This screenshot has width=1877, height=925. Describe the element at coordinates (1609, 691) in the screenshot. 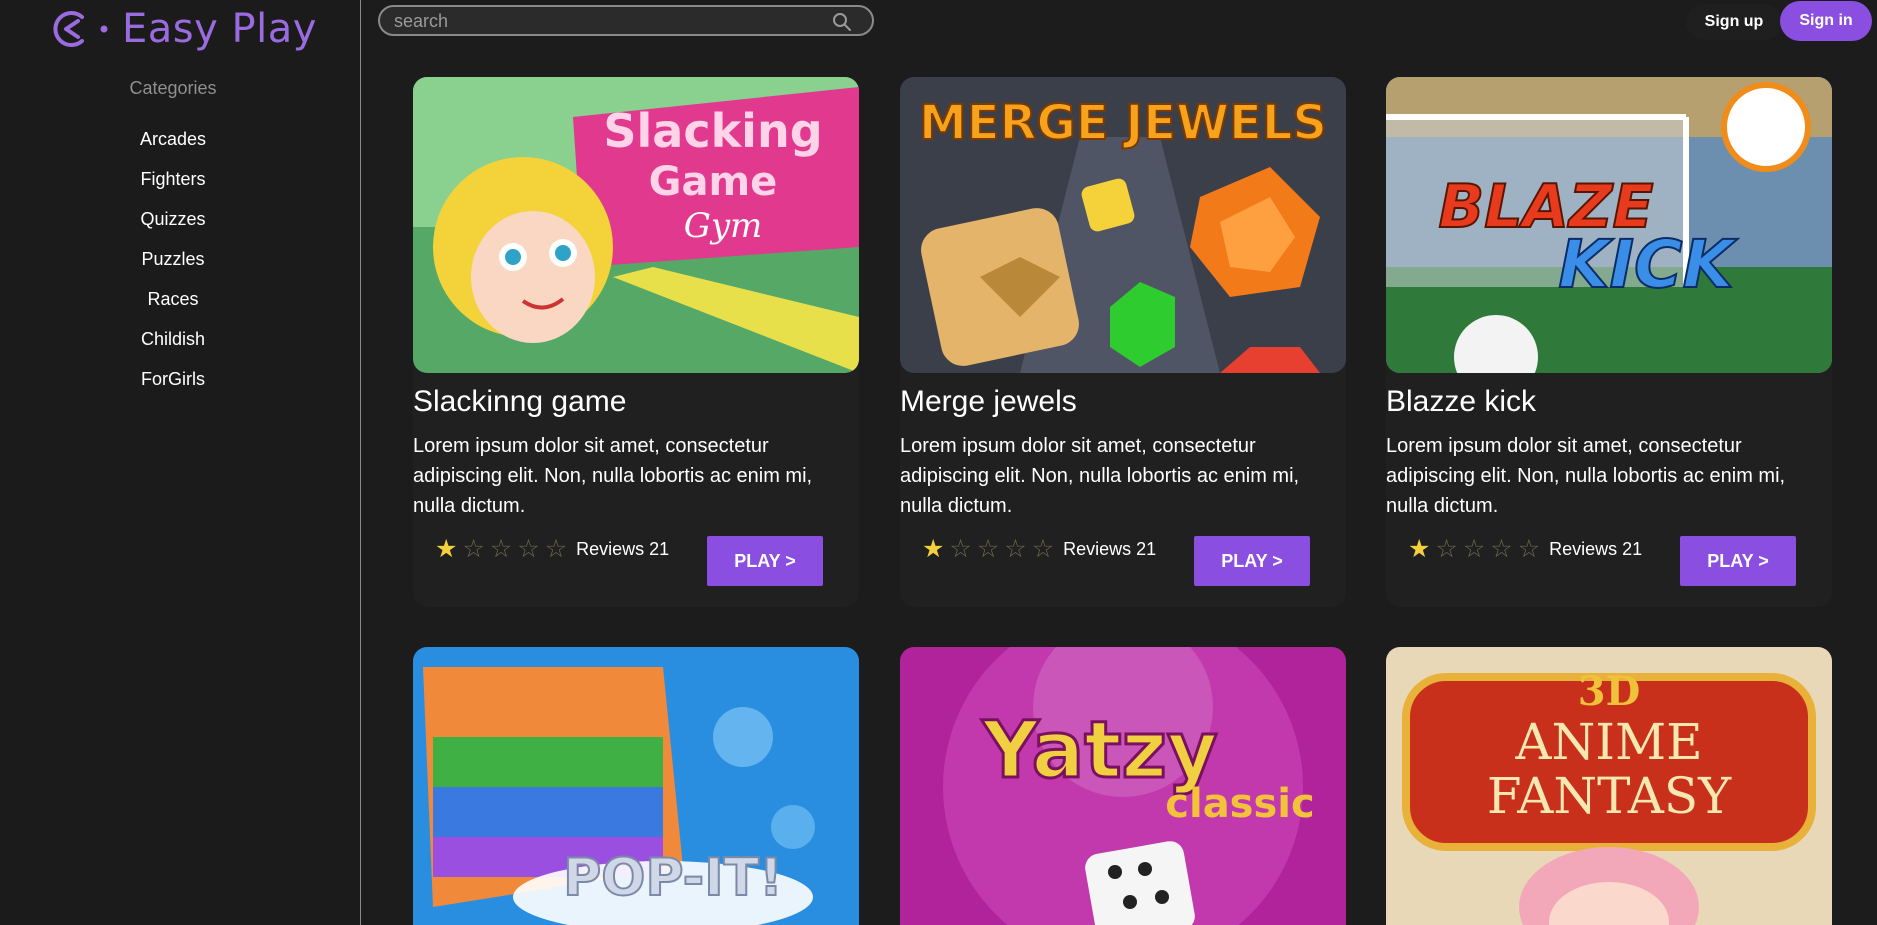

I see `svg-text: 3D` at that location.